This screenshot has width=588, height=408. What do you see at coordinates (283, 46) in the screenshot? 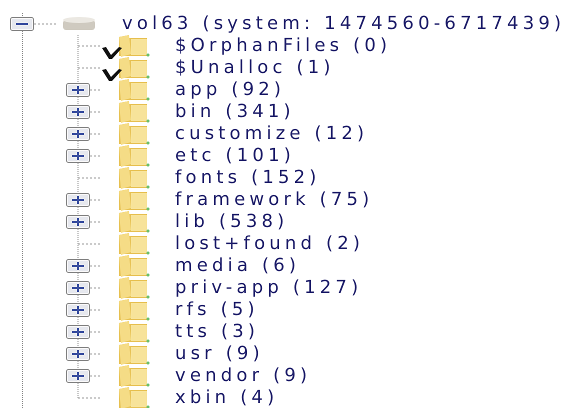
I see `folder-label: $OrphanFiles (0)` at bounding box center [283, 46].